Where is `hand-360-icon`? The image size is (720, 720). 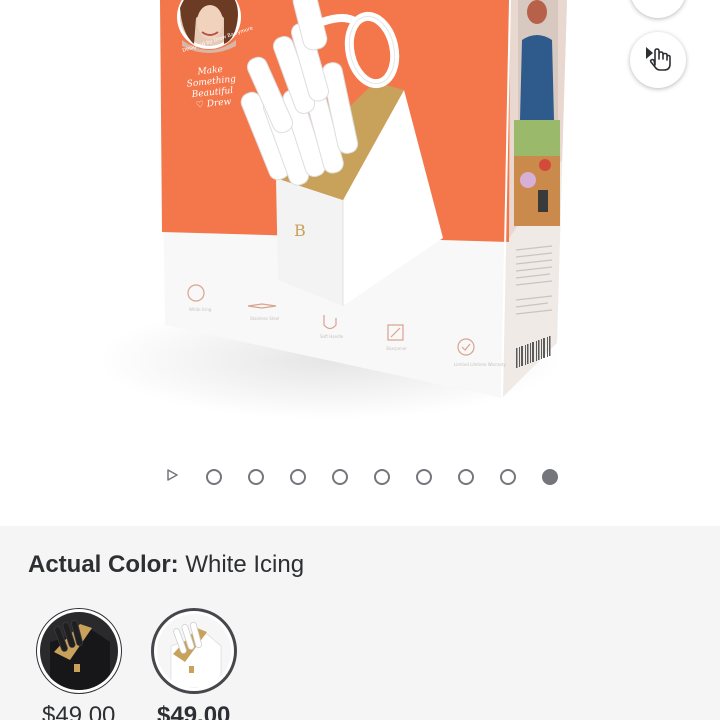 hand-360-icon is located at coordinates (658, 60).